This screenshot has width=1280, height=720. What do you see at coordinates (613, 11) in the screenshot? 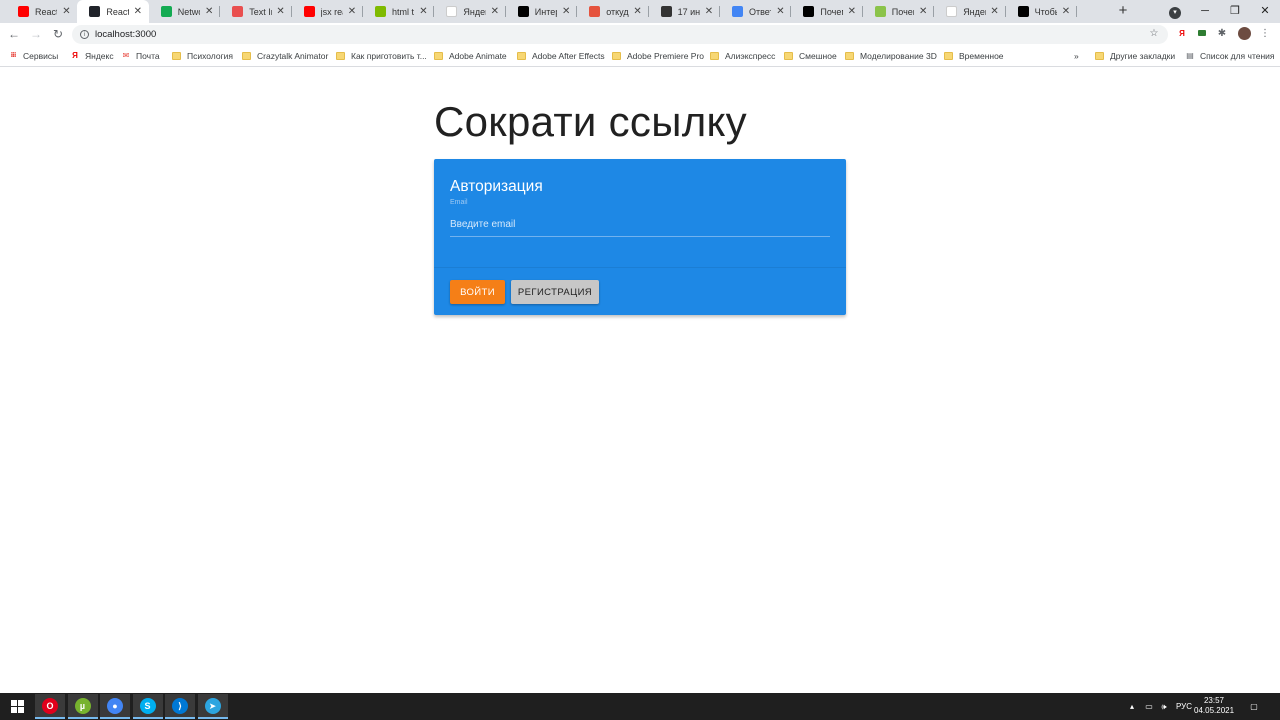
I see `browser-tab: откуда у ✕` at bounding box center [613, 11].